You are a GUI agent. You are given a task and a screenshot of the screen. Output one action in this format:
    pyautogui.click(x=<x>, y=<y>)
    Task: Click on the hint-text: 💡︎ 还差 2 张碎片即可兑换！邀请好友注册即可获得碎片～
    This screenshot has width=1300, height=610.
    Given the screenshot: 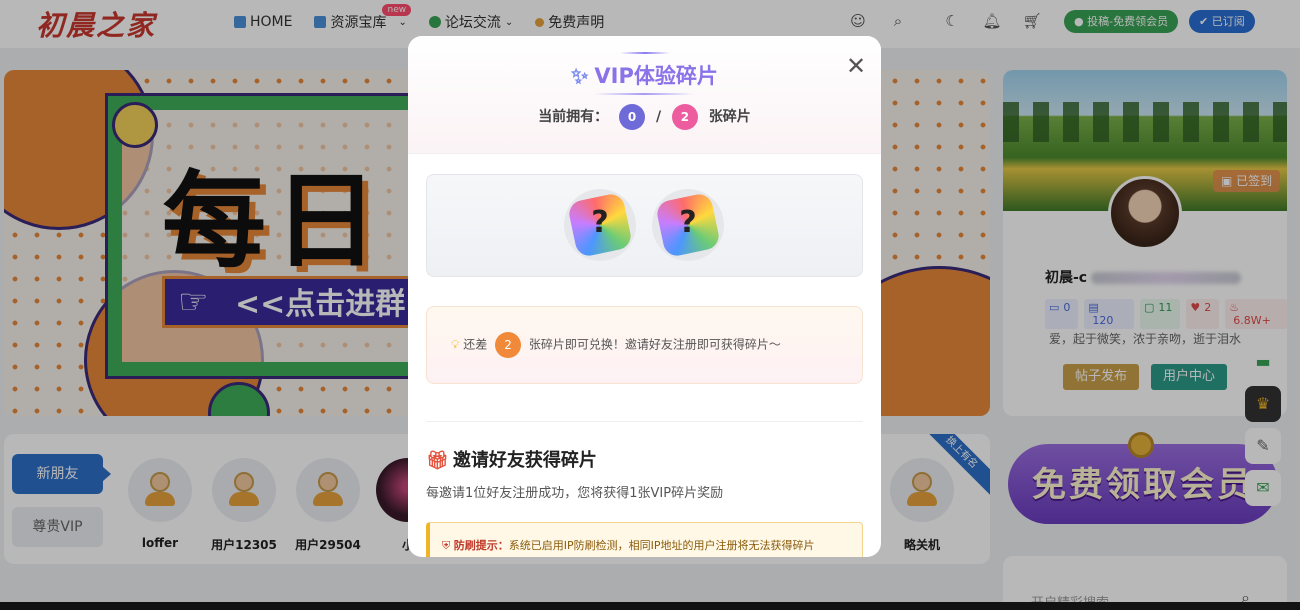 What is the action you would take?
    pyautogui.click(x=616, y=345)
    